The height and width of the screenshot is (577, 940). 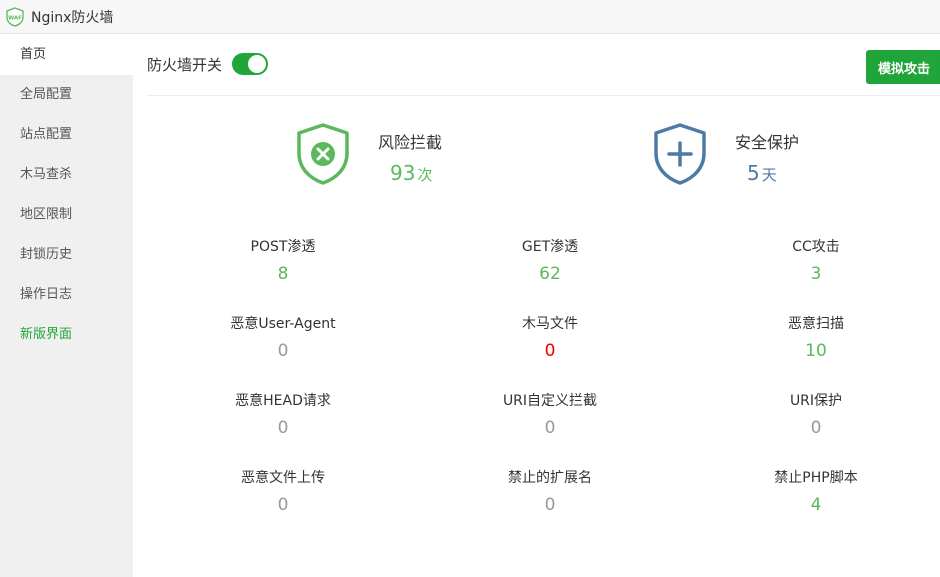 What do you see at coordinates (550, 261) in the screenshot?
I see `stat-get-penetration: GET渗透 62` at bounding box center [550, 261].